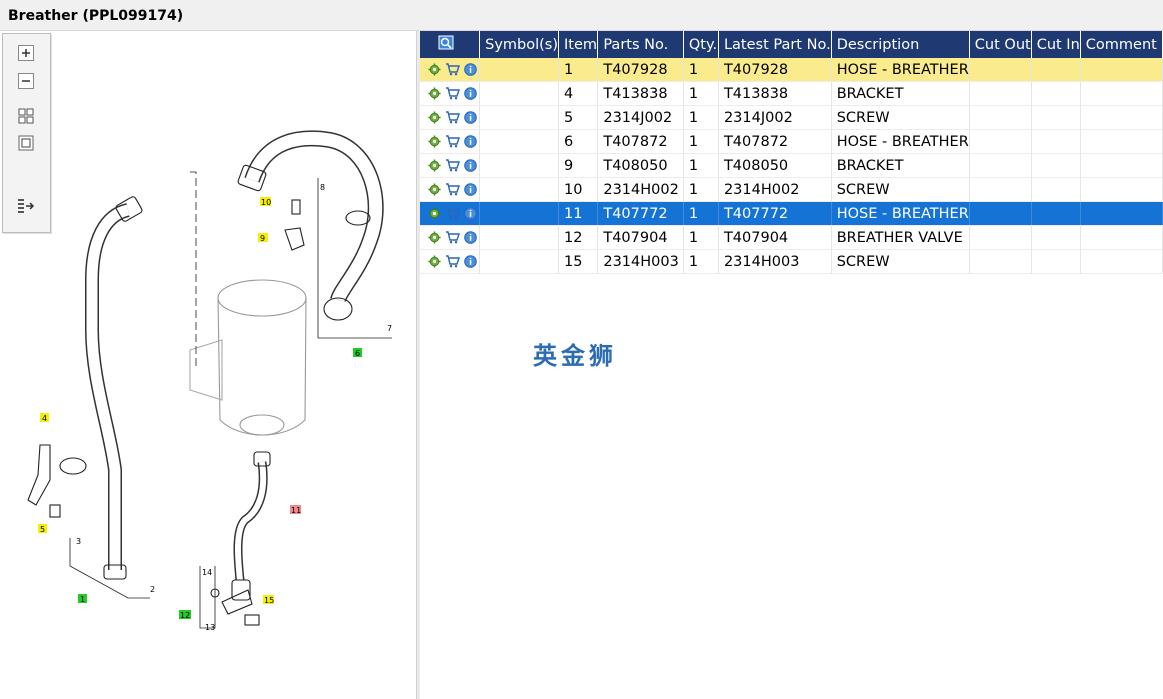 The height and width of the screenshot is (699, 1163). What do you see at coordinates (640, 261) in the screenshot?
I see `parts-no-cell: 2314H003` at bounding box center [640, 261].